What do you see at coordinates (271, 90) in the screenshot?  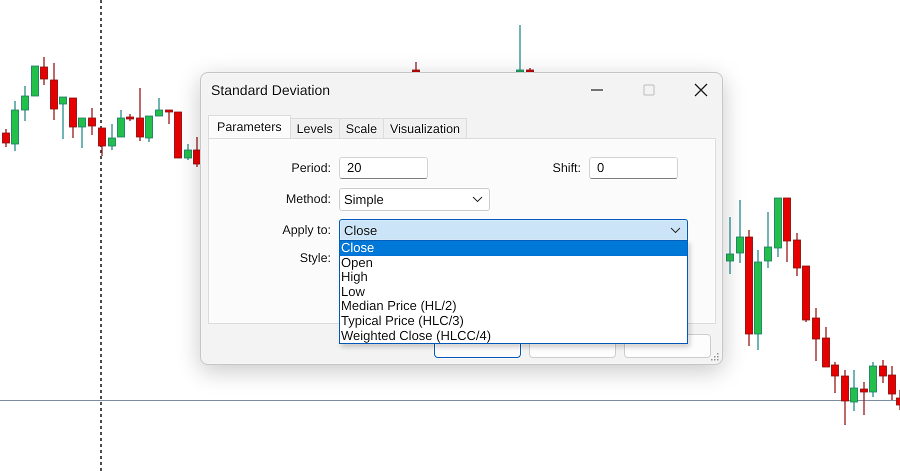 I see `window-title: Standard Deviation` at bounding box center [271, 90].